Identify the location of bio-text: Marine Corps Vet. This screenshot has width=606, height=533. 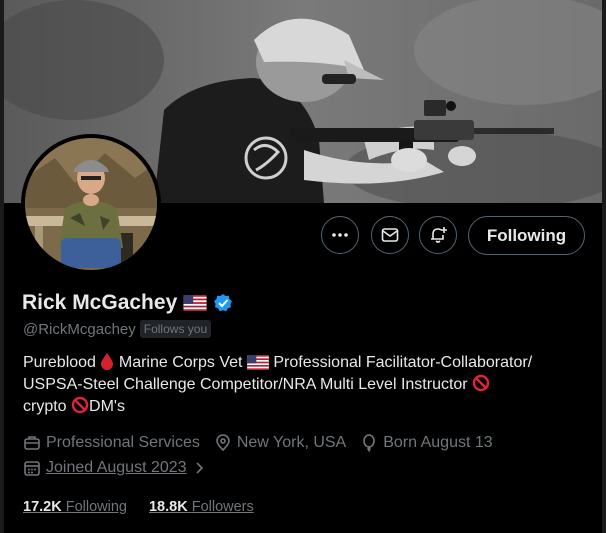
(180, 362).